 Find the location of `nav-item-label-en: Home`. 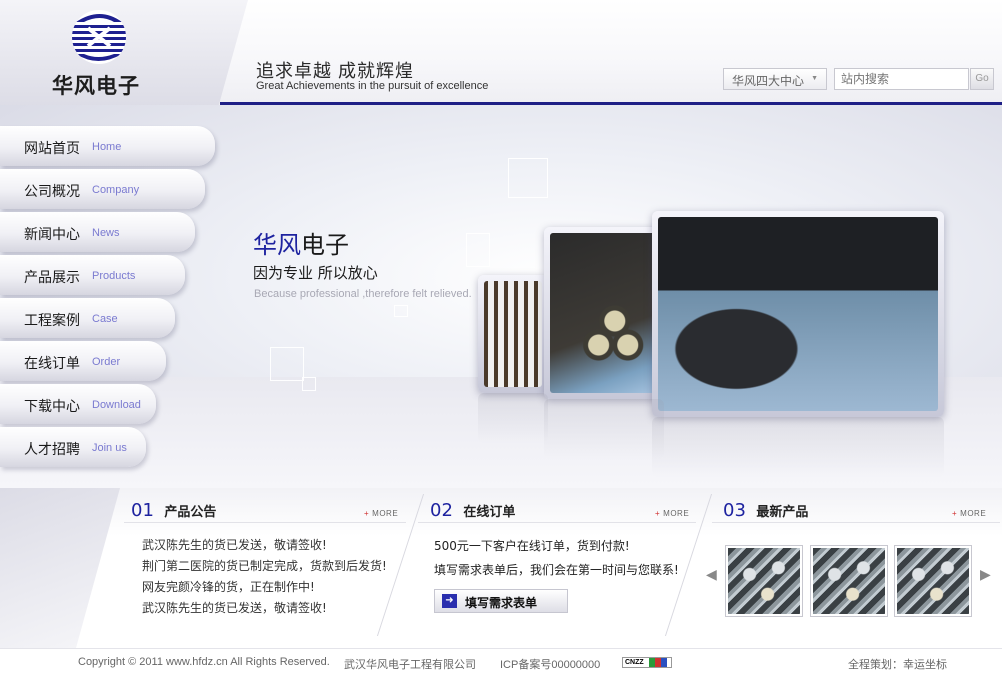

nav-item-label-en: Home is located at coordinates (107, 147).